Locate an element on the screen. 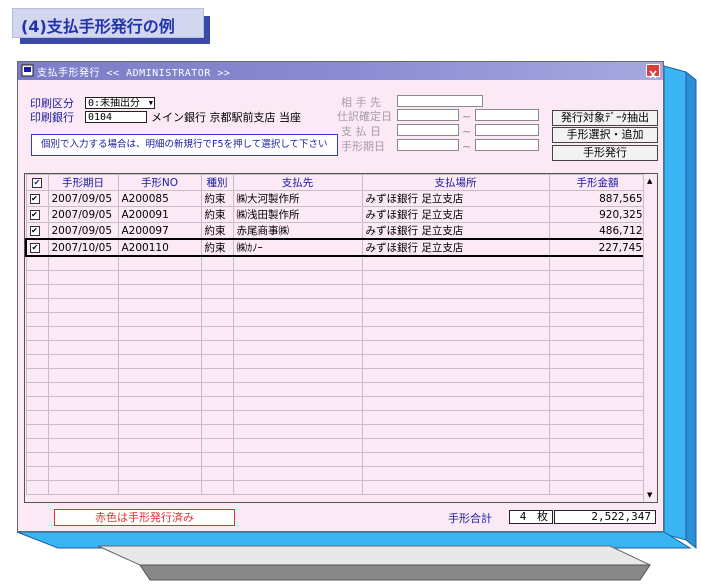 The height and width of the screenshot is (588, 701). row-note-no: A200097 is located at coordinates (159, 231).